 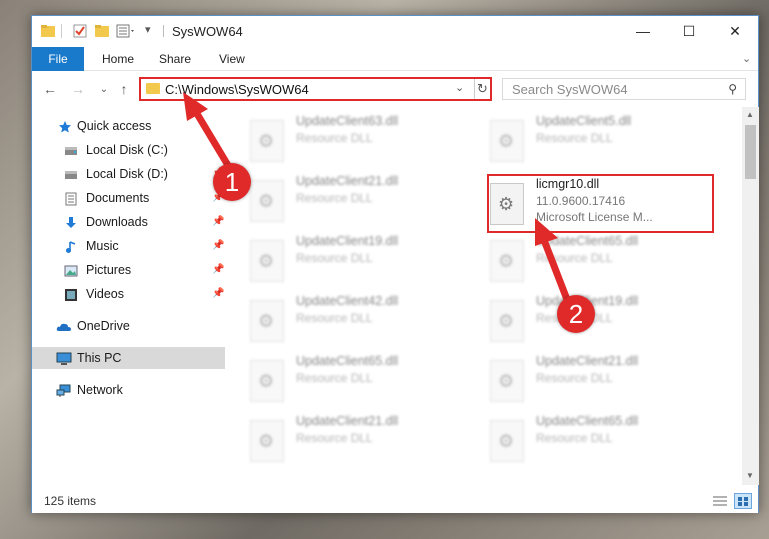 I want to click on step-1-badge: 1, so click(x=232, y=182).